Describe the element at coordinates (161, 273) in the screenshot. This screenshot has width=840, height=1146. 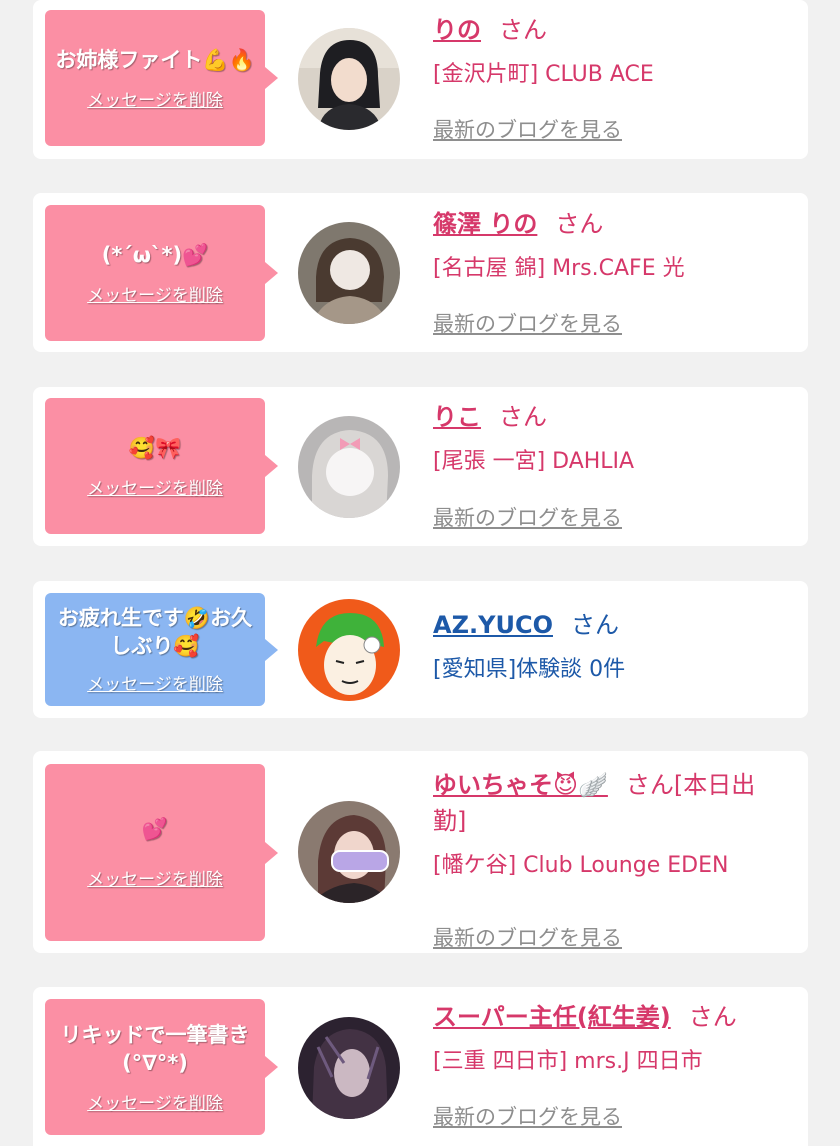
I see `message-bubble: (*´ω`*)💕 メッセージを削除` at that location.